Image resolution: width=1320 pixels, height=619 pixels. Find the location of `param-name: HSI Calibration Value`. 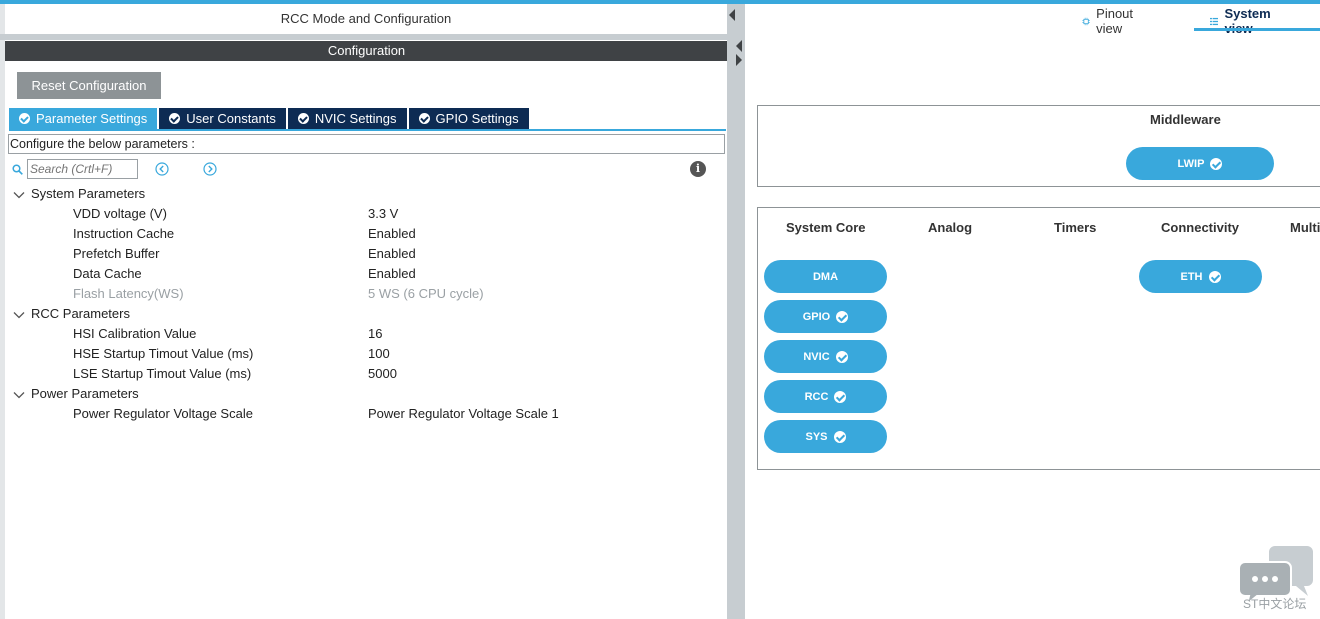

param-name: HSI Calibration Value is located at coordinates (135, 333).